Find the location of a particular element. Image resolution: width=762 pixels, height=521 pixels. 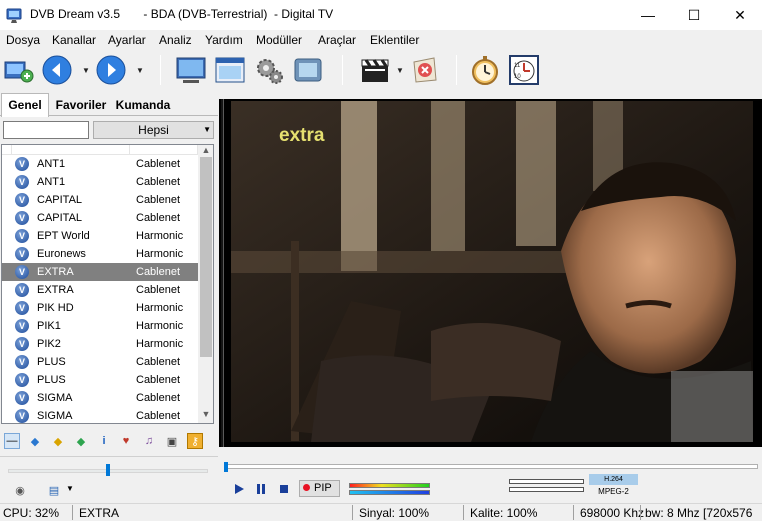

panel-tabs: Genel Favoriler Kumanda is located at coordinates (109, 105).